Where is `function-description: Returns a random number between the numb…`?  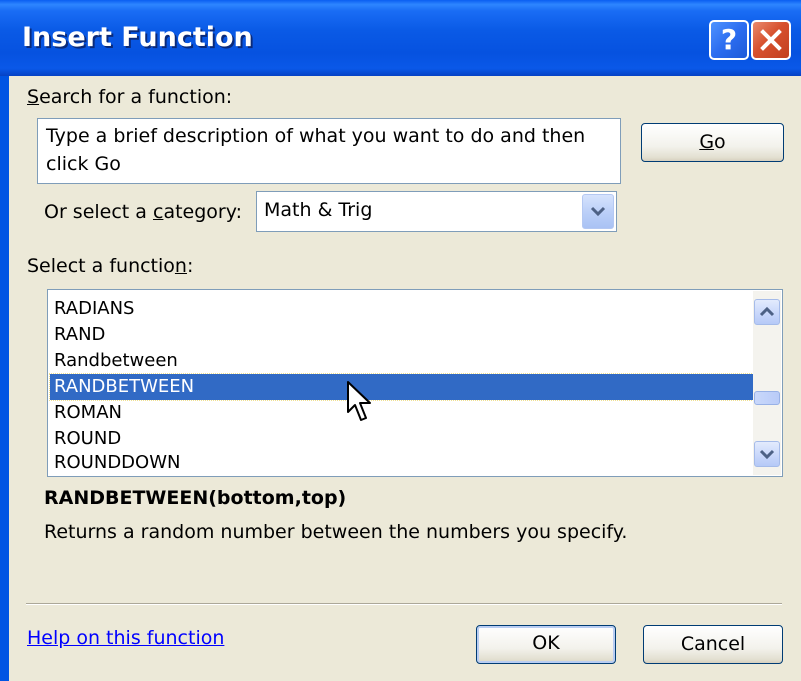
function-description: Returns a random number between the numb… is located at coordinates (336, 532).